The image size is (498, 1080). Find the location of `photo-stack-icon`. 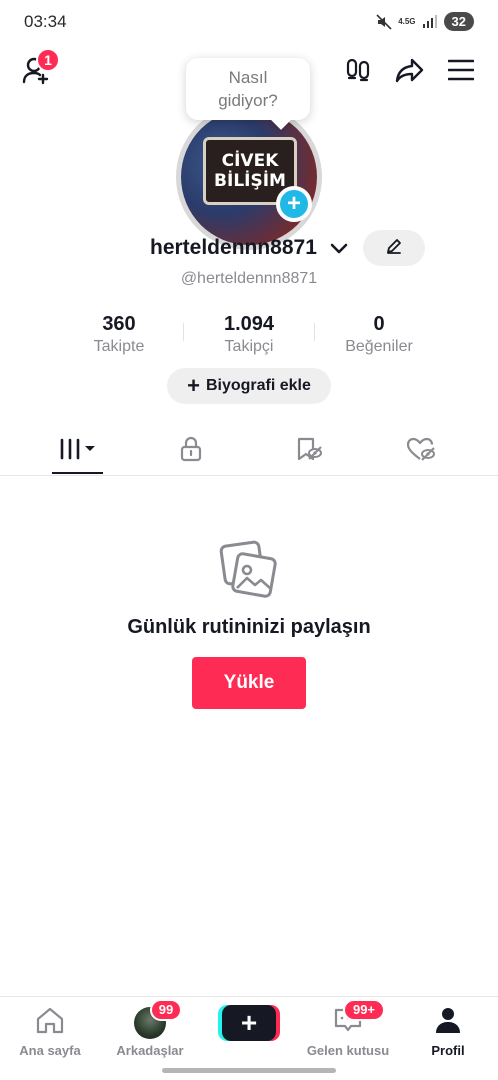

photo-stack-icon is located at coordinates (249, 572).